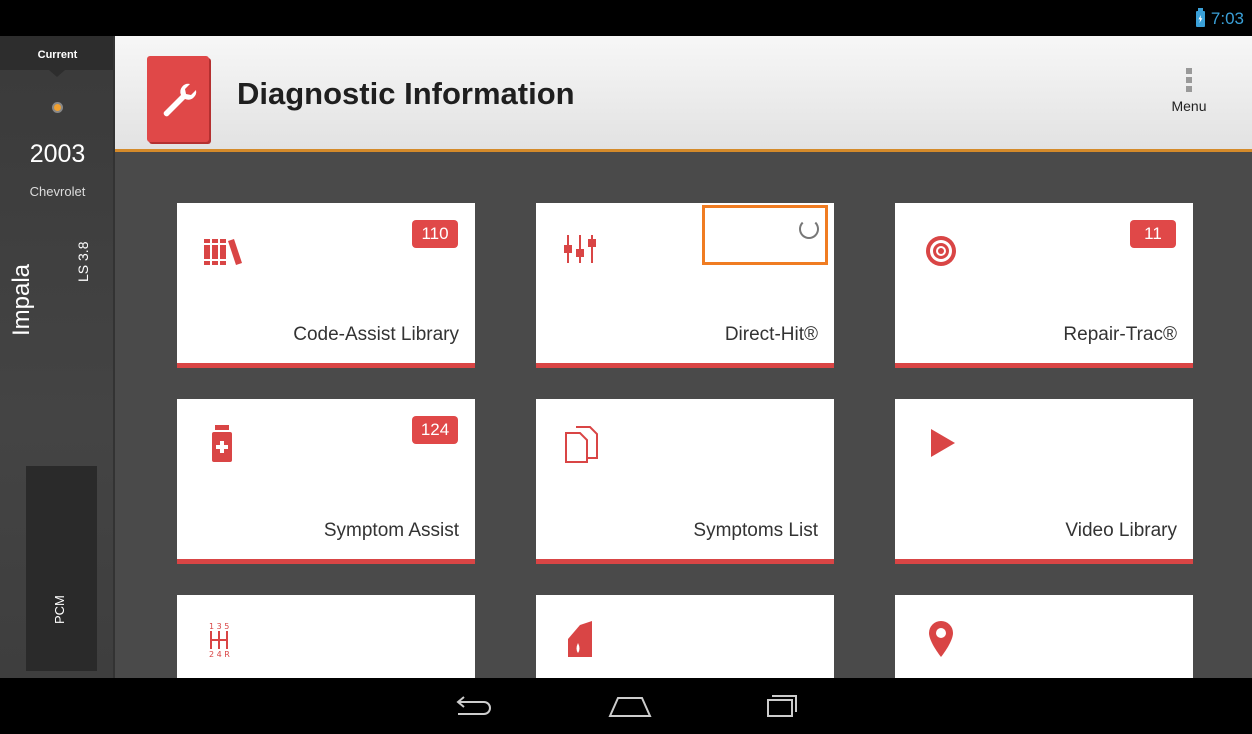 The width and height of the screenshot is (1252, 734). Describe the element at coordinates (685, 481) in the screenshot. I see `tile-symptoms-list: Symptoms List` at that location.